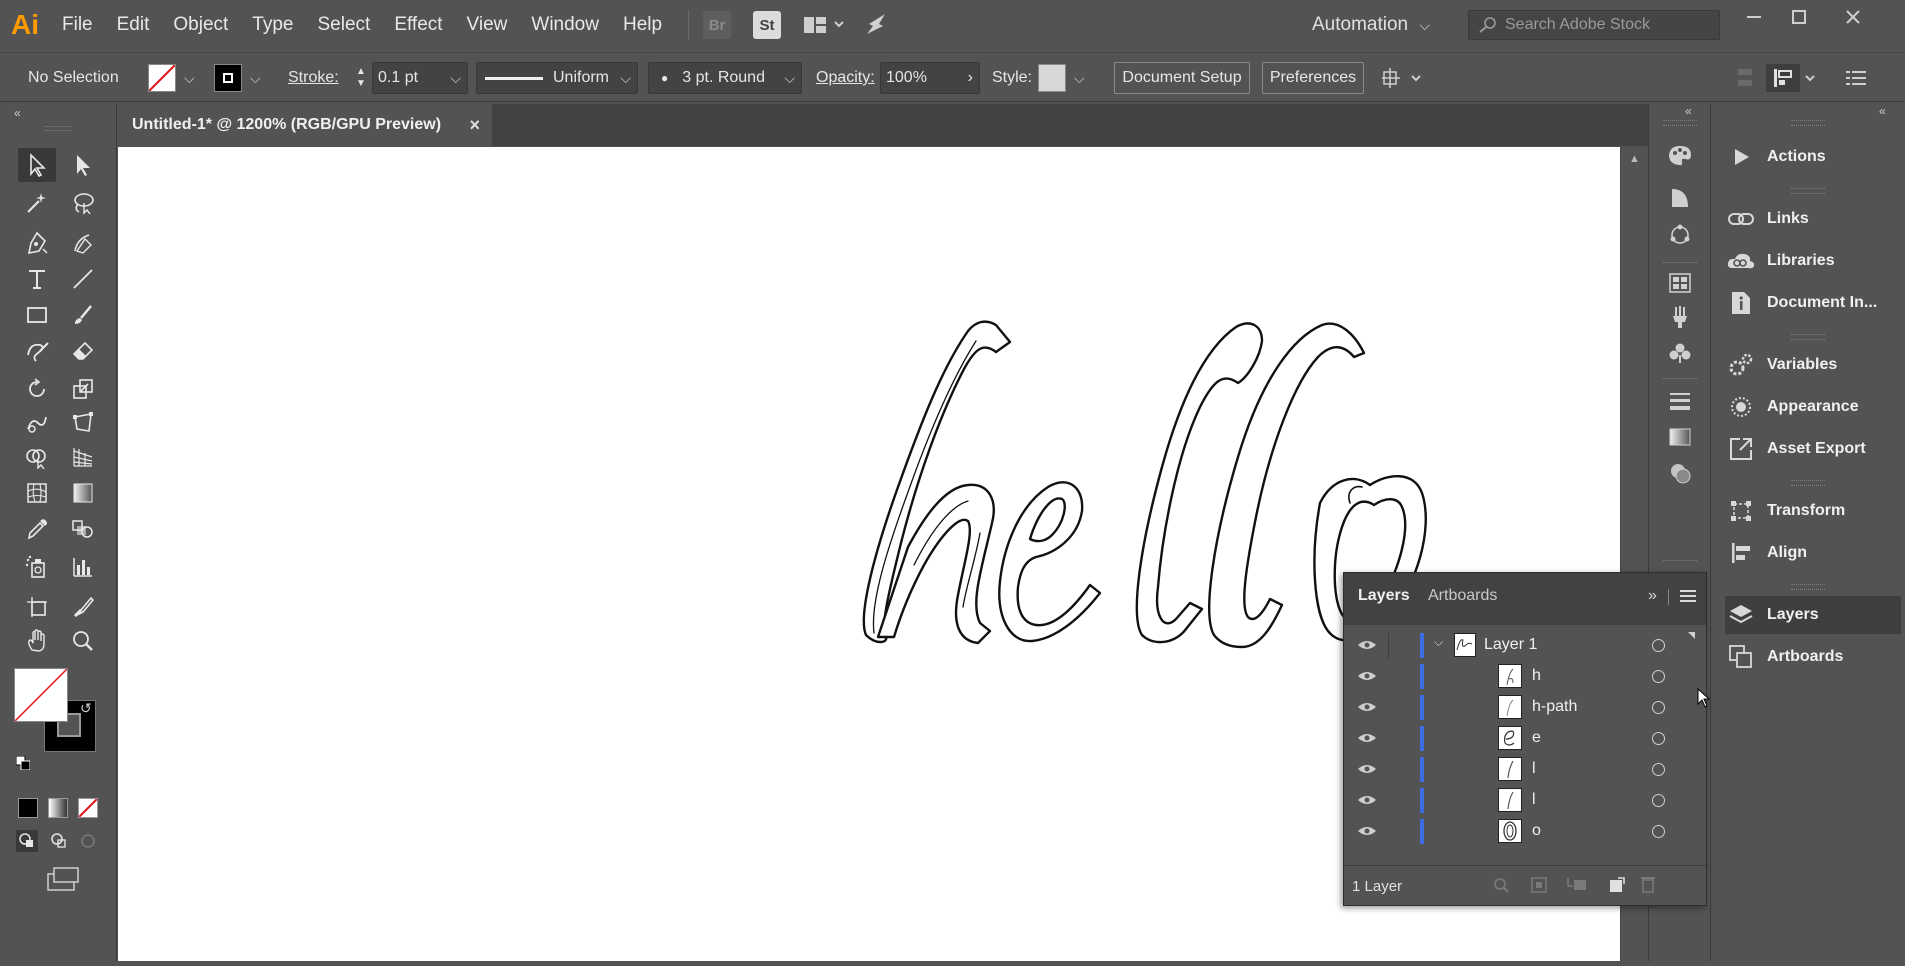 This screenshot has width=1905, height=966. Describe the element at coordinates (200, 25) in the screenshot. I see `menu-object: Object` at that location.